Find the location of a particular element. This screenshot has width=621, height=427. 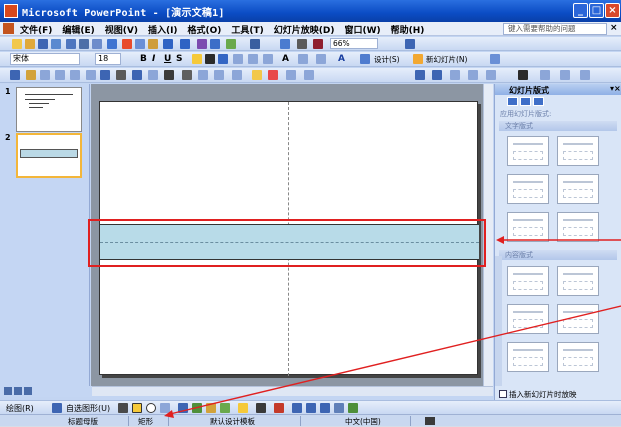

shadow-button: S is located at coordinates (179, 59).